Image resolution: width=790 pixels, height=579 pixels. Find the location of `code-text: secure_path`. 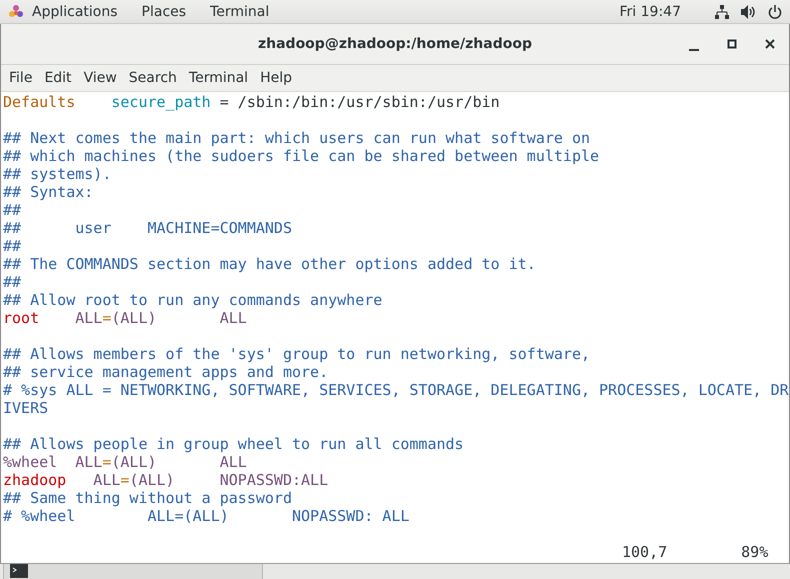

code-text: secure_path is located at coordinates (160, 102).